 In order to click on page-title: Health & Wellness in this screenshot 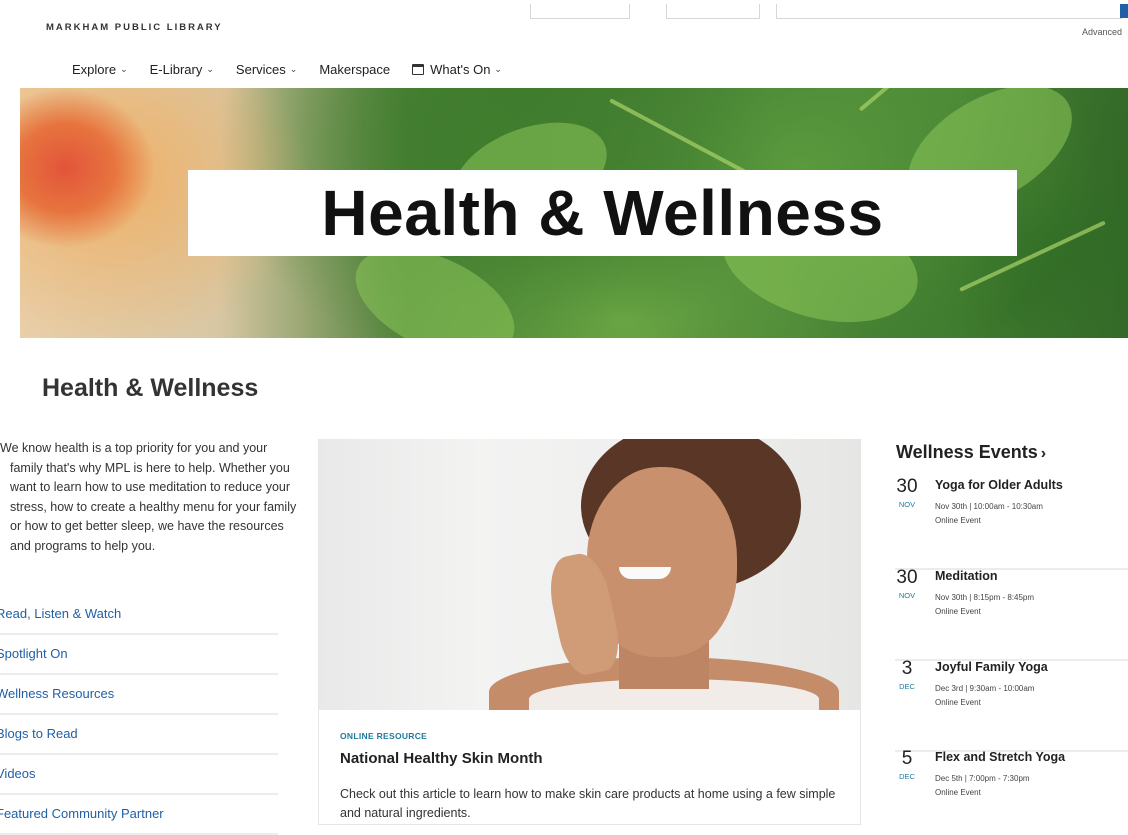, I will do `click(150, 388)`.